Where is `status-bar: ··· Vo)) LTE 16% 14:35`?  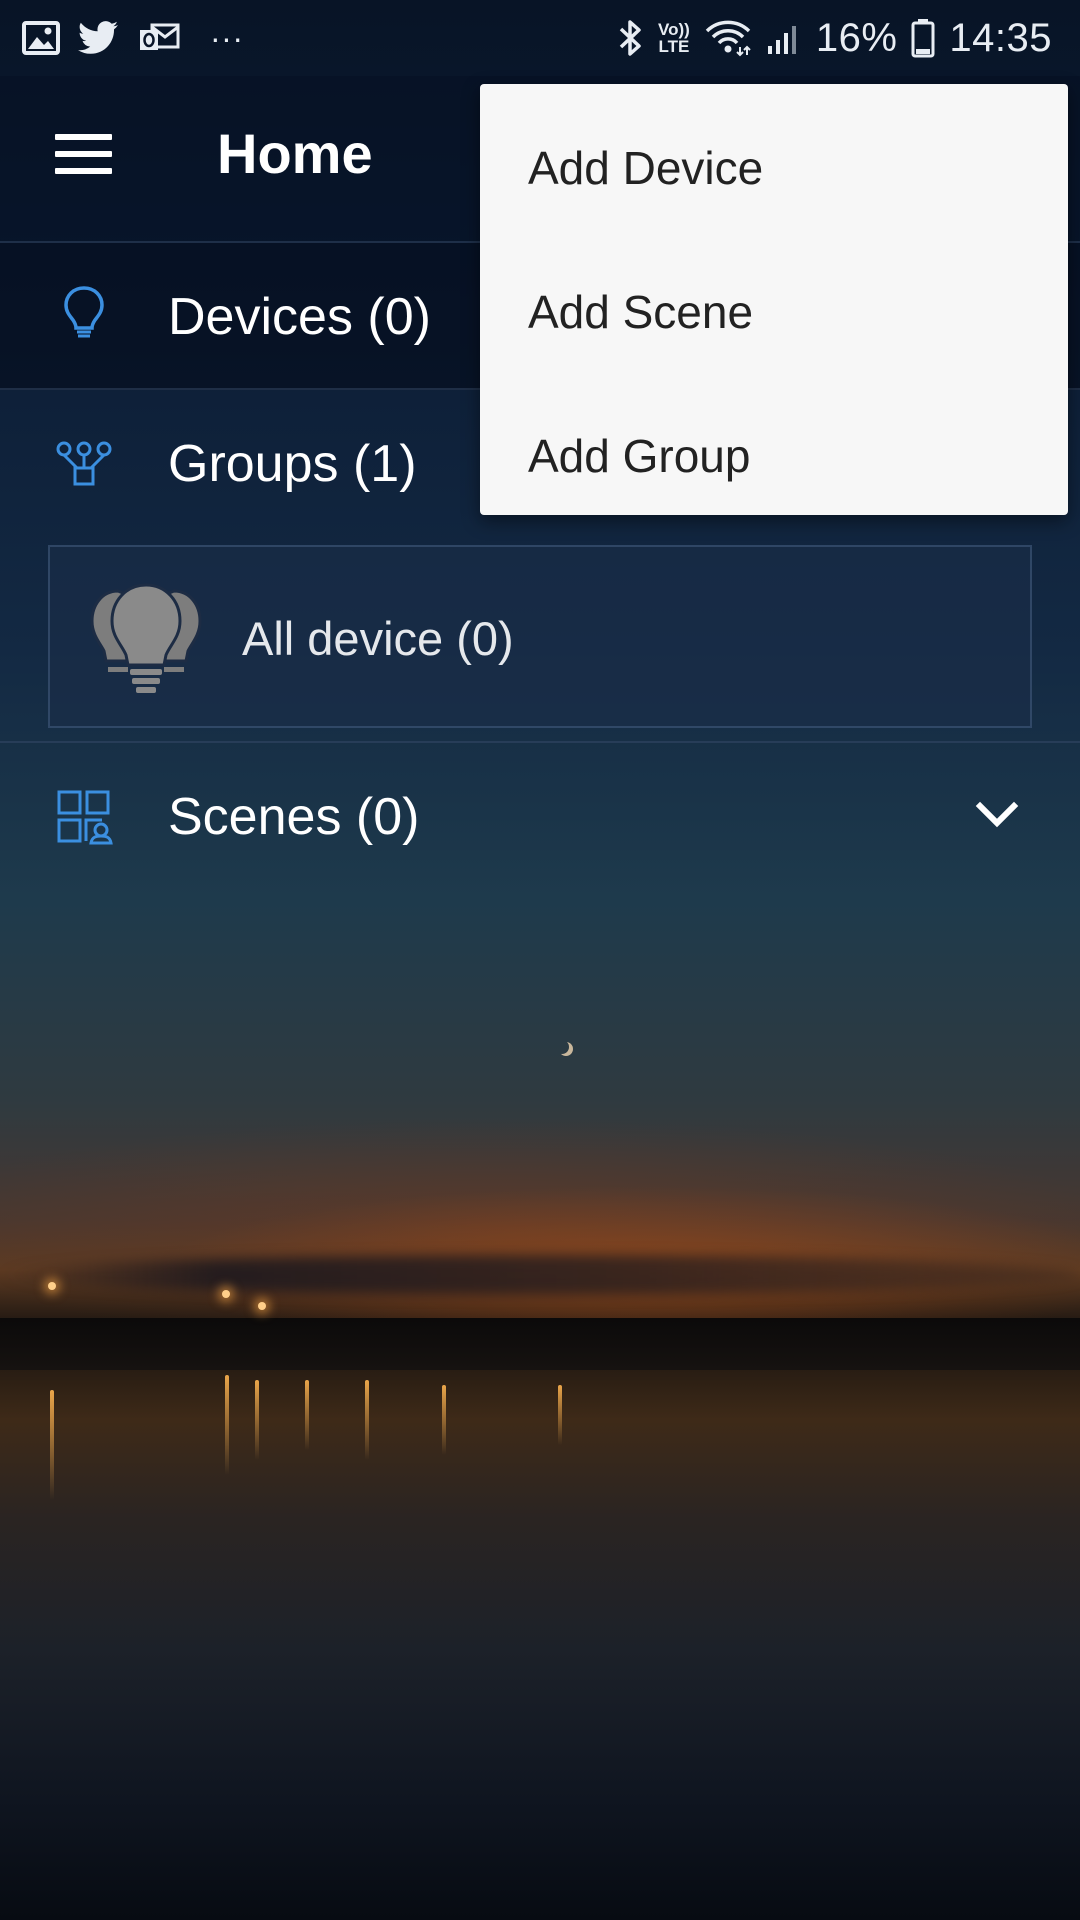 status-bar: ··· Vo)) LTE 16% 14:35 is located at coordinates (540, 38).